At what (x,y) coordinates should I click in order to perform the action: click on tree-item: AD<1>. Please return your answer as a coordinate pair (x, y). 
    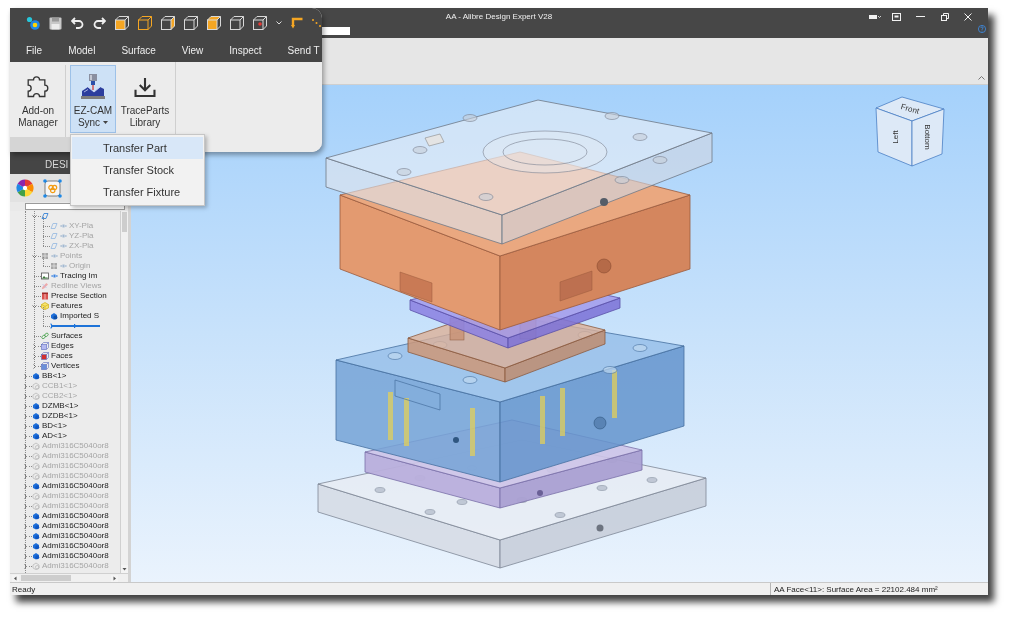
    Looking at the image, I should click on (65, 436).